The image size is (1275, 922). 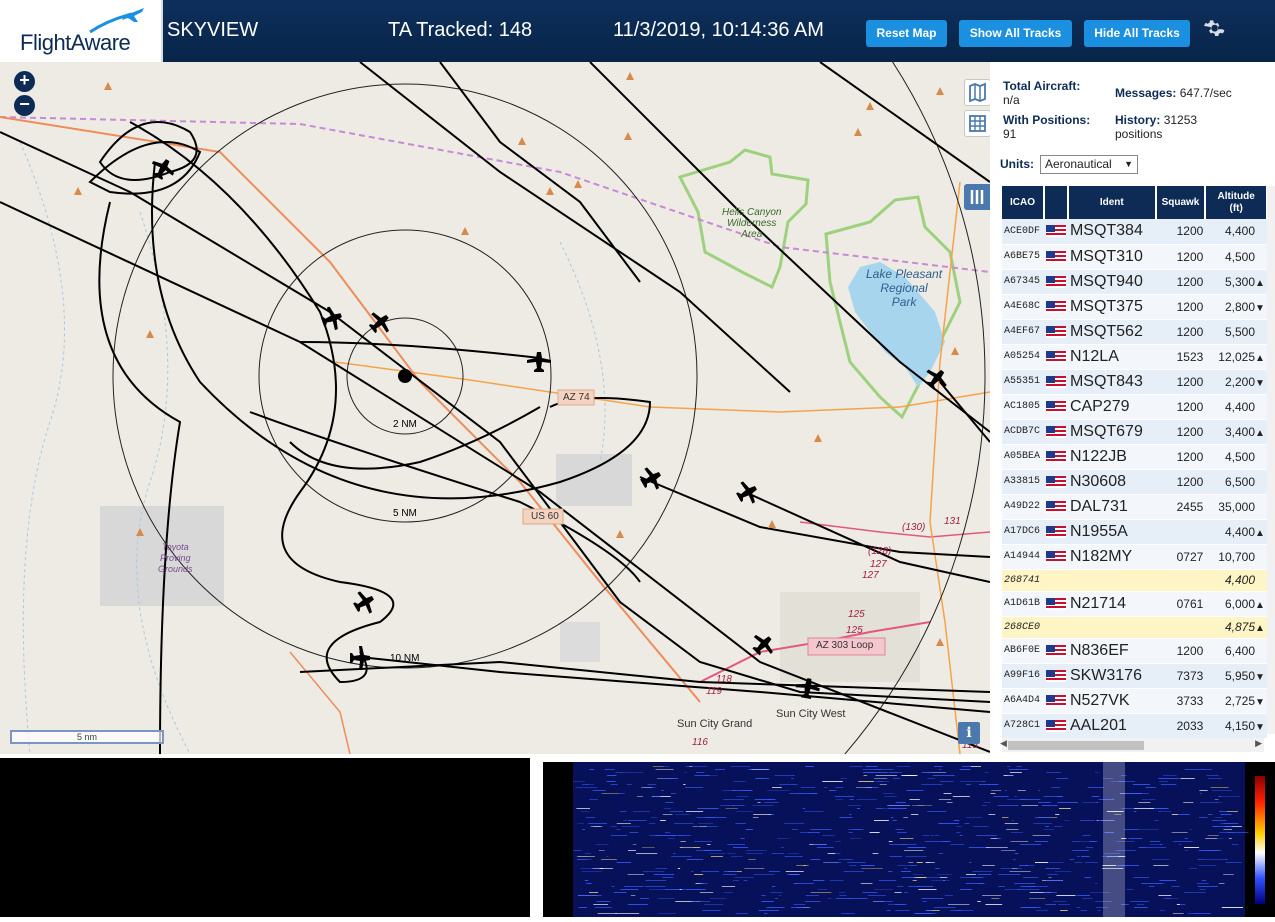 What do you see at coordinates (24, 105) in the screenshot?
I see `zoom-out-button: −` at bounding box center [24, 105].